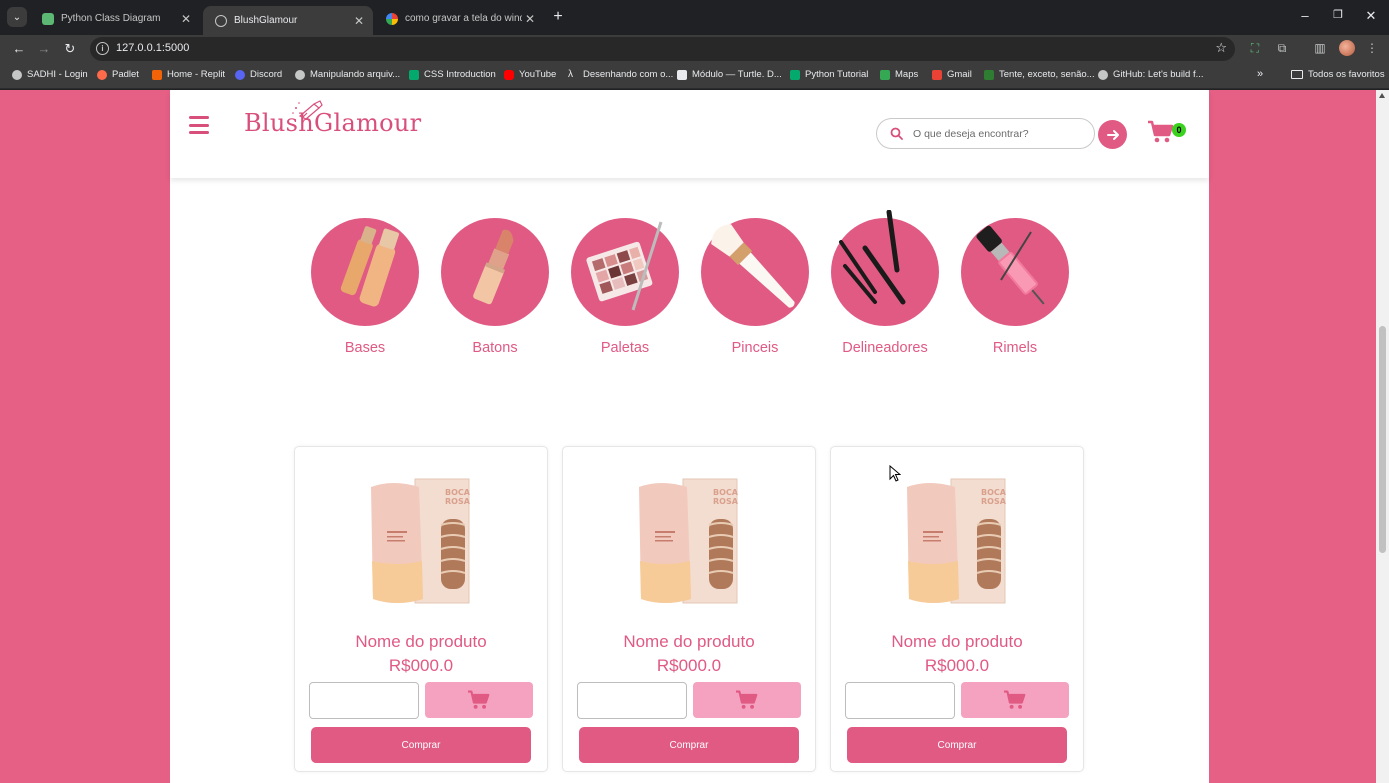 This screenshot has width=1389, height=783. I want to click on bookmark-gmail: Gmail, so click(952, 74).